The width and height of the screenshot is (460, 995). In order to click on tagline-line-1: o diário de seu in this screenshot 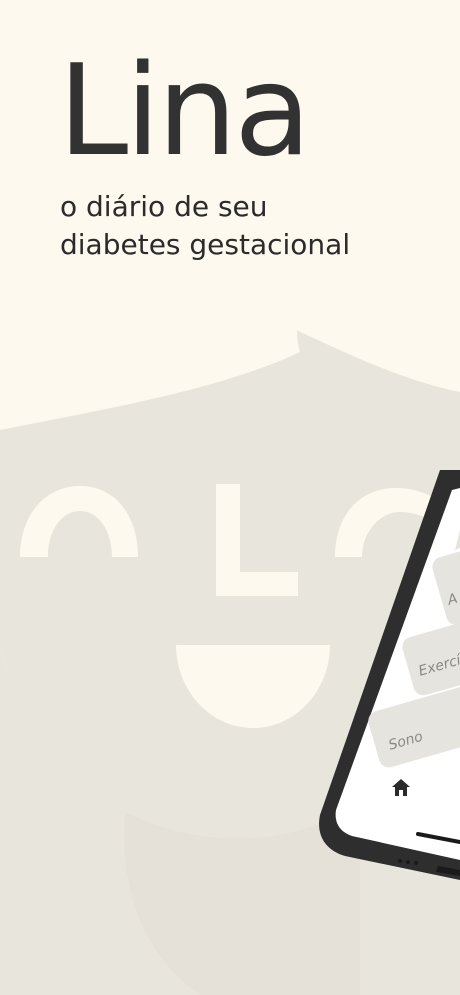, I will do `click(164, 206)`.